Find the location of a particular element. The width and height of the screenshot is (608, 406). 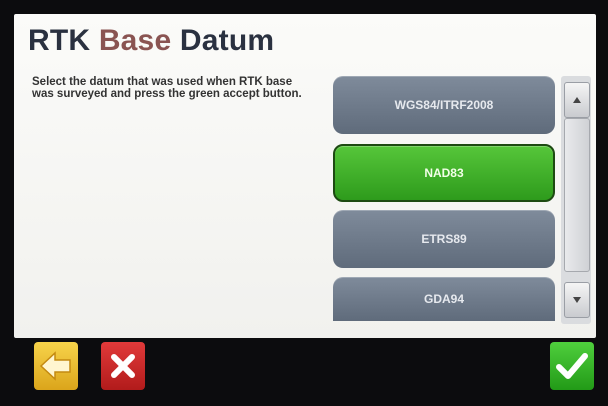

cancel-button is located at coordinates (123, 366).